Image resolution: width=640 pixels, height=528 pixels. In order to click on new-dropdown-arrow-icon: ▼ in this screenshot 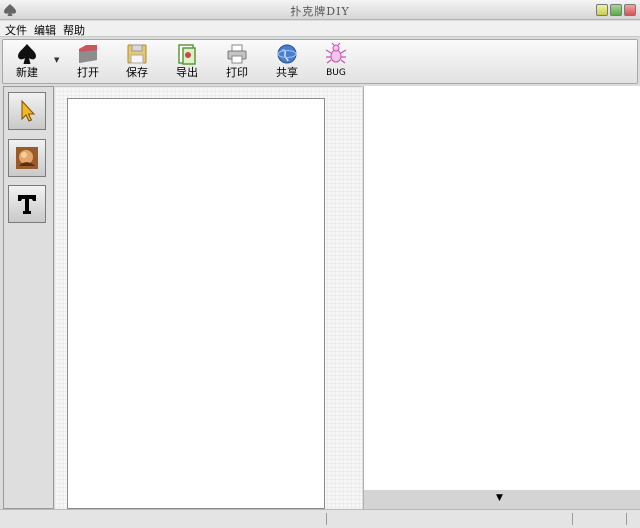, I will do `click(56, 60)`.